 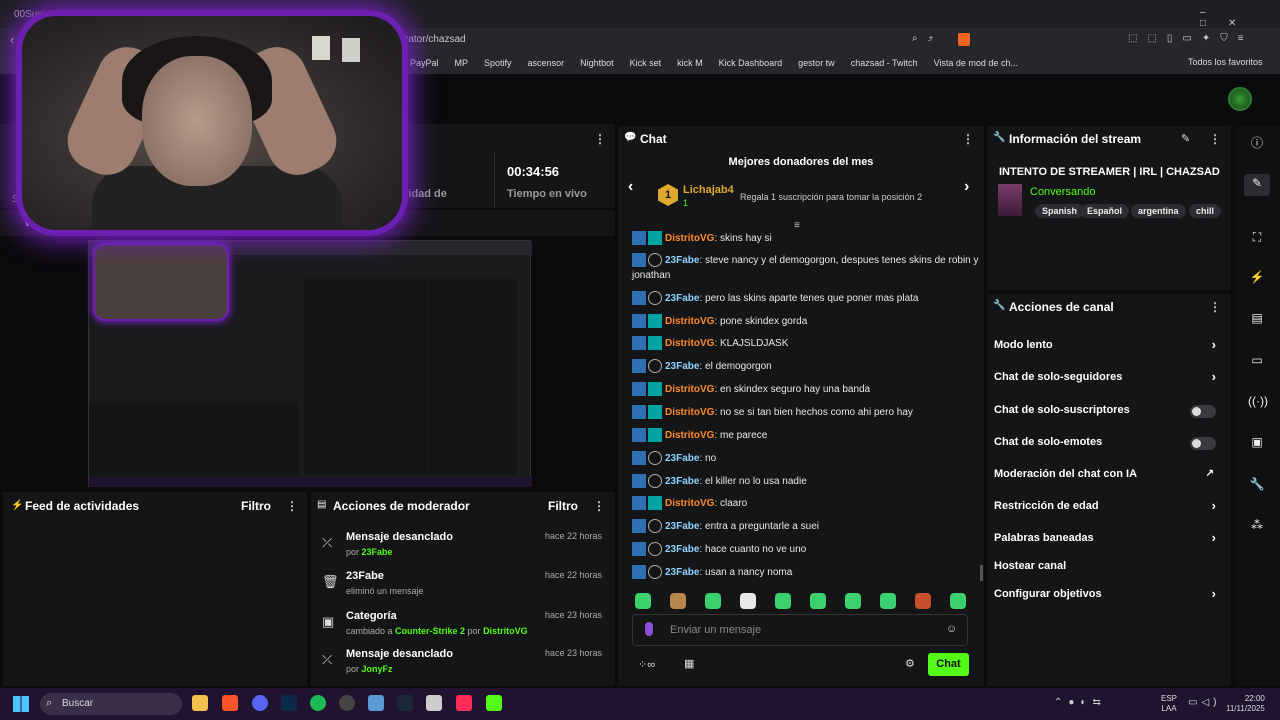 I want to click on tray-icons: ⌃●◐⇆, so click(x=1080, y=702).